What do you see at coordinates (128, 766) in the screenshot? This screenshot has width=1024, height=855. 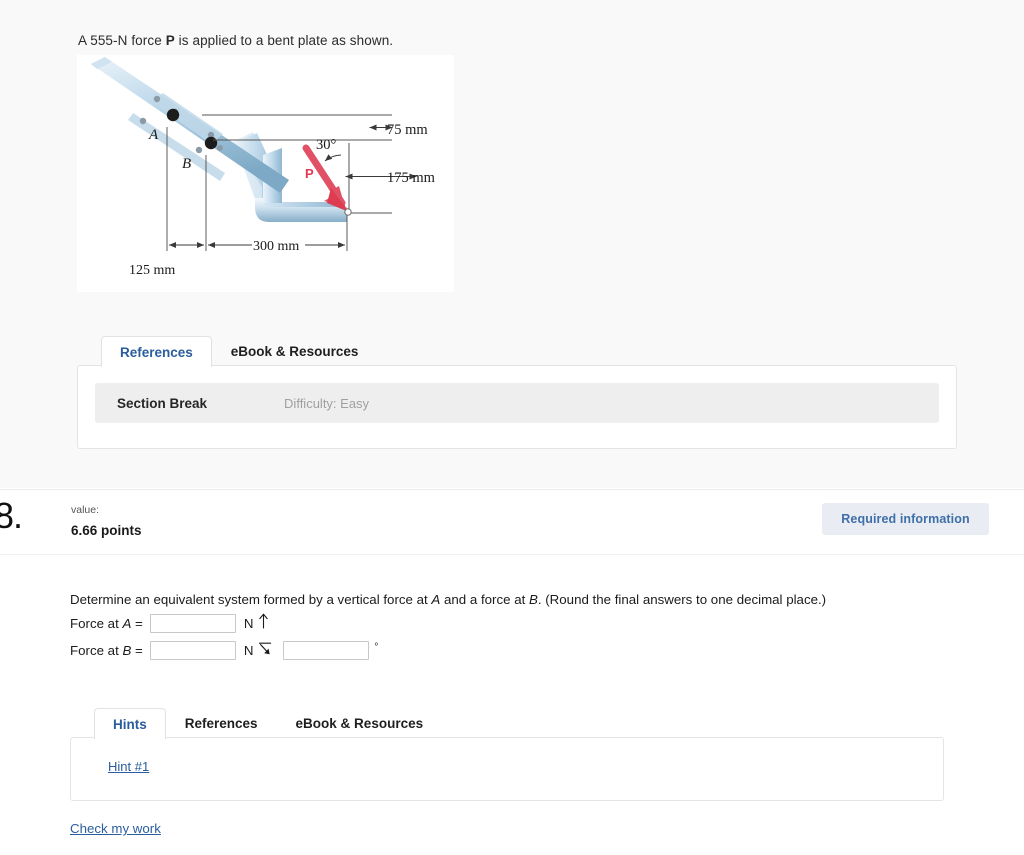 I see `hint-1-link: Hint #1` at bounding box center [128, 766].